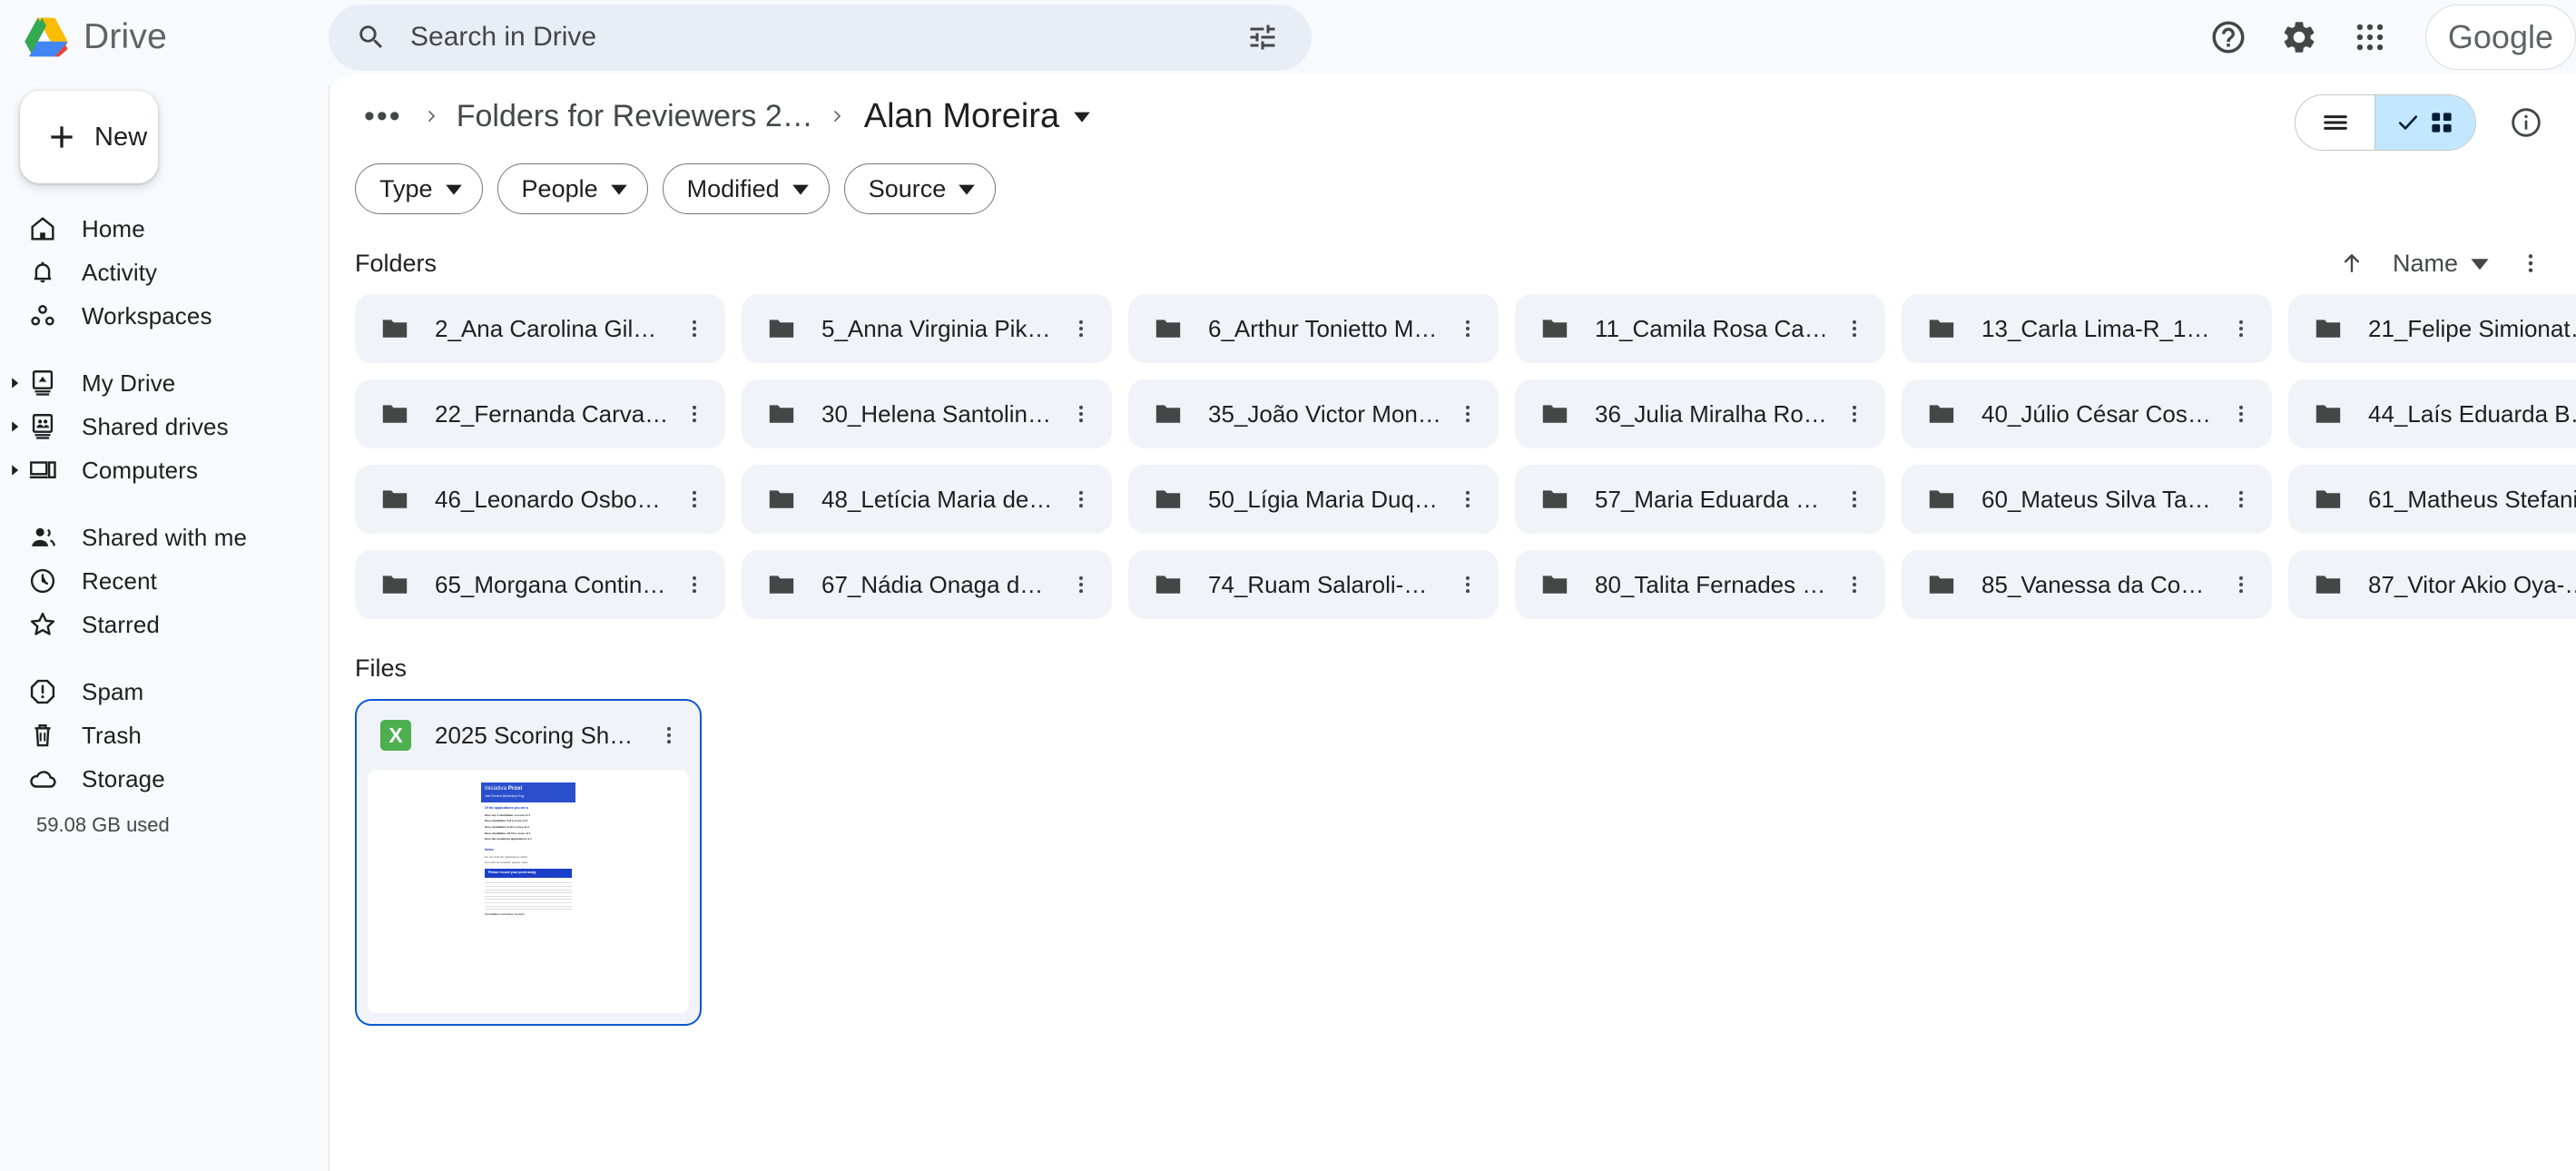 This screenshot has height=1171, width=2576. Describe the element at coordinates (978, 117) in the screenshot. I see `breadcrumb-current-folder: Alan Moreira` at that location.